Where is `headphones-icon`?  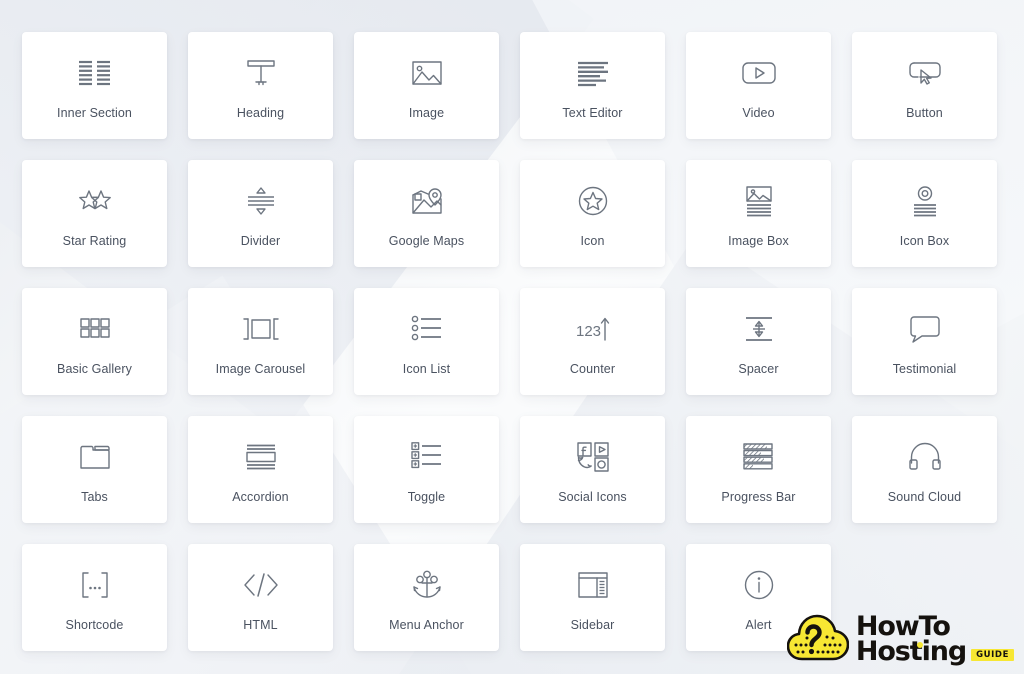 headphones-icon is located at coordinates (925, 457).